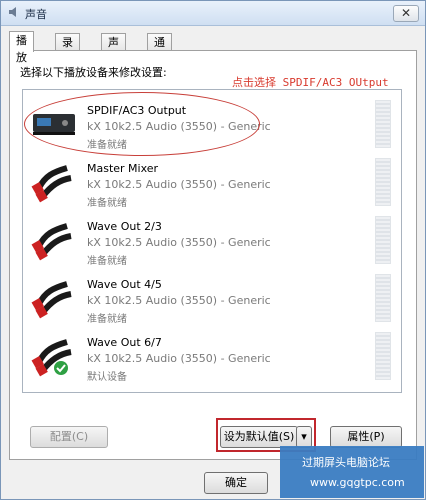 Image resolution: width=426 pixels, height=500 pixels. What do you see at coordinates (213, 13) in the screenshot?
I see `title-bar: 声音 ✕` at bounding box center [213, 13].